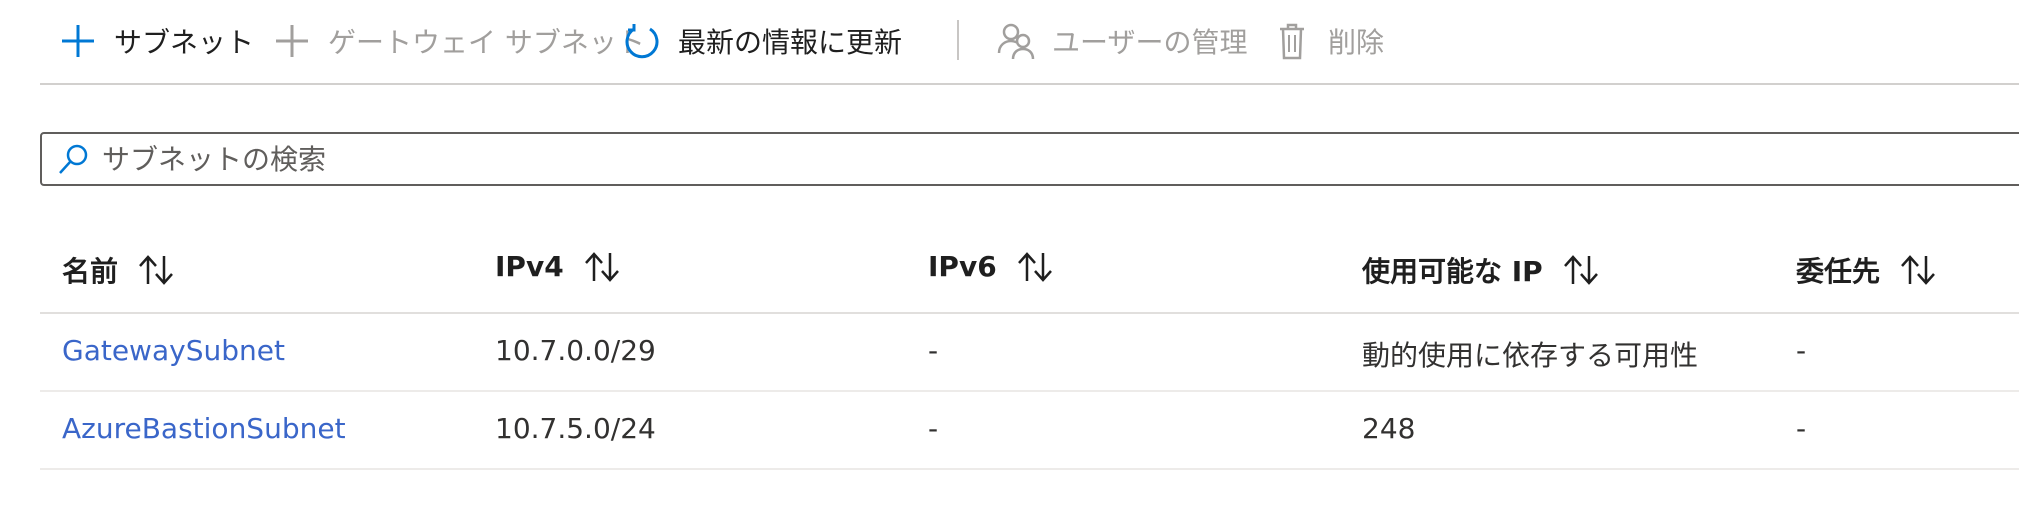 This screenshot has height=511, width=2019. I want to click on column-header-ipv4: IPv4, so click(558, 266).